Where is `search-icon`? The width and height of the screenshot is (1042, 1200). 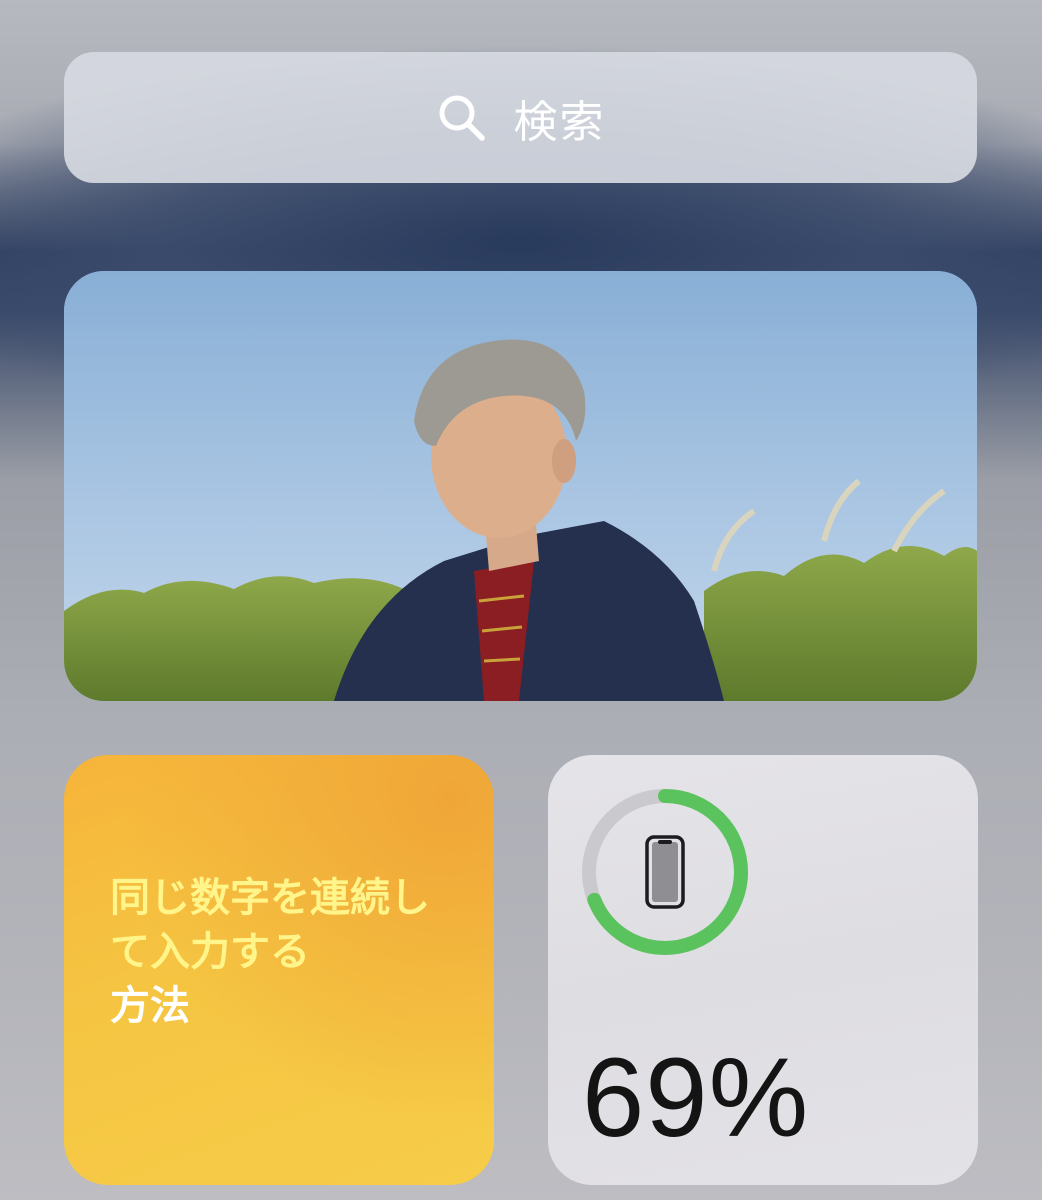 search-icon is located at coordinates (462, 118).